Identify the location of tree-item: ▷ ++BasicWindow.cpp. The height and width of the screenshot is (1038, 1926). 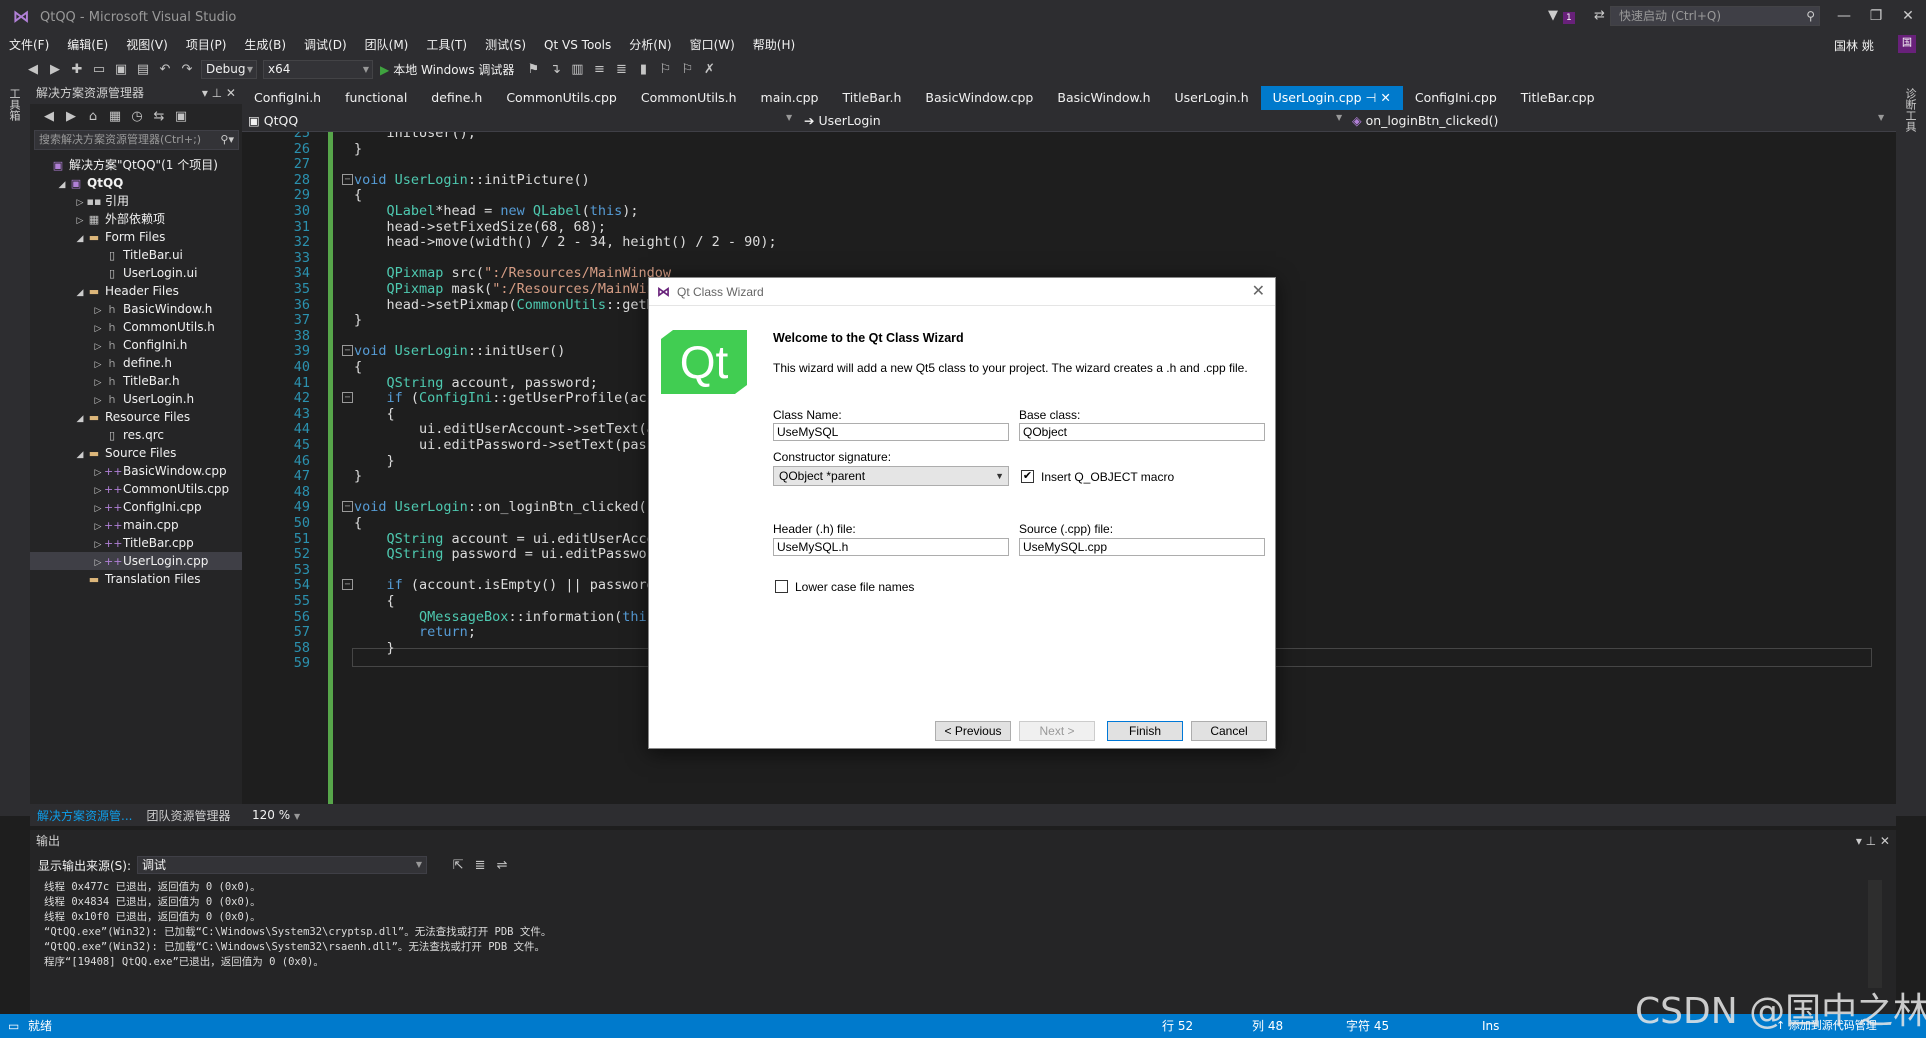
(136, 471).